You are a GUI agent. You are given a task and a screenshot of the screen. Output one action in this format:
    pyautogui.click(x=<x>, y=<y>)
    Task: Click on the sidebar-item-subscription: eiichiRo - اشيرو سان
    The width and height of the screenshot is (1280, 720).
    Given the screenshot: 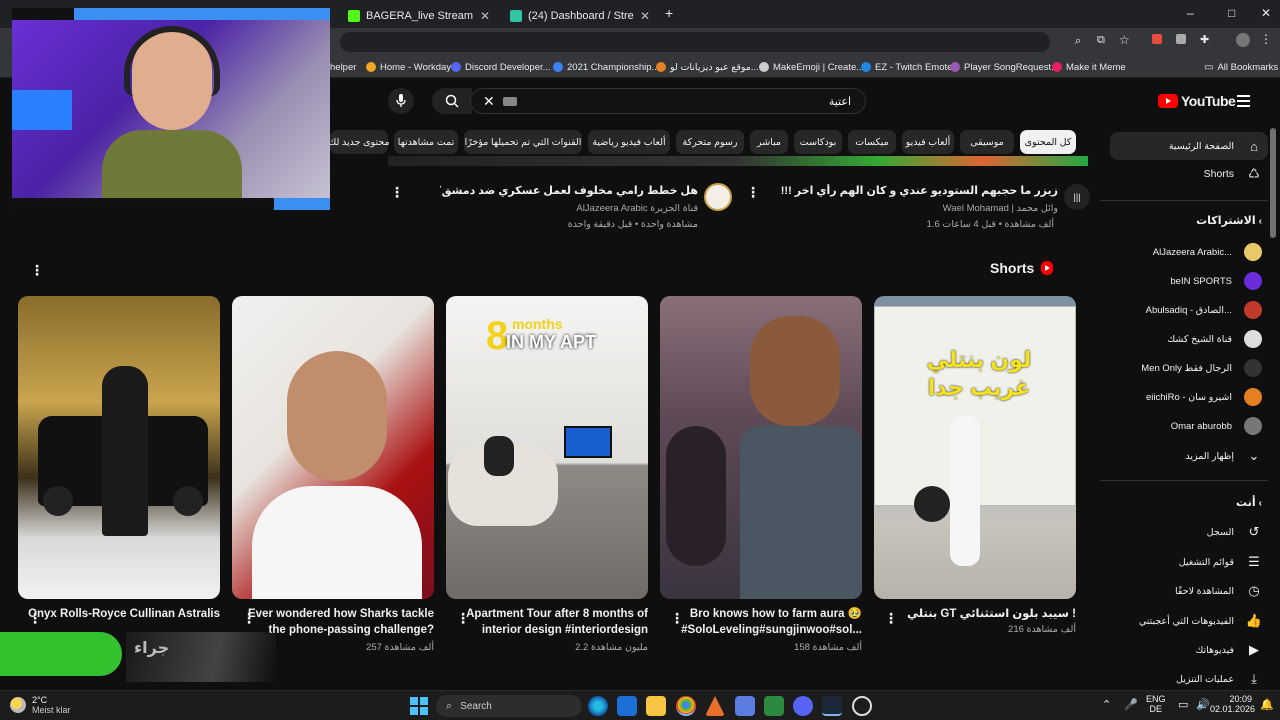 What is the action you would take?
    pyautogui.click(x=1189, y=397)
    